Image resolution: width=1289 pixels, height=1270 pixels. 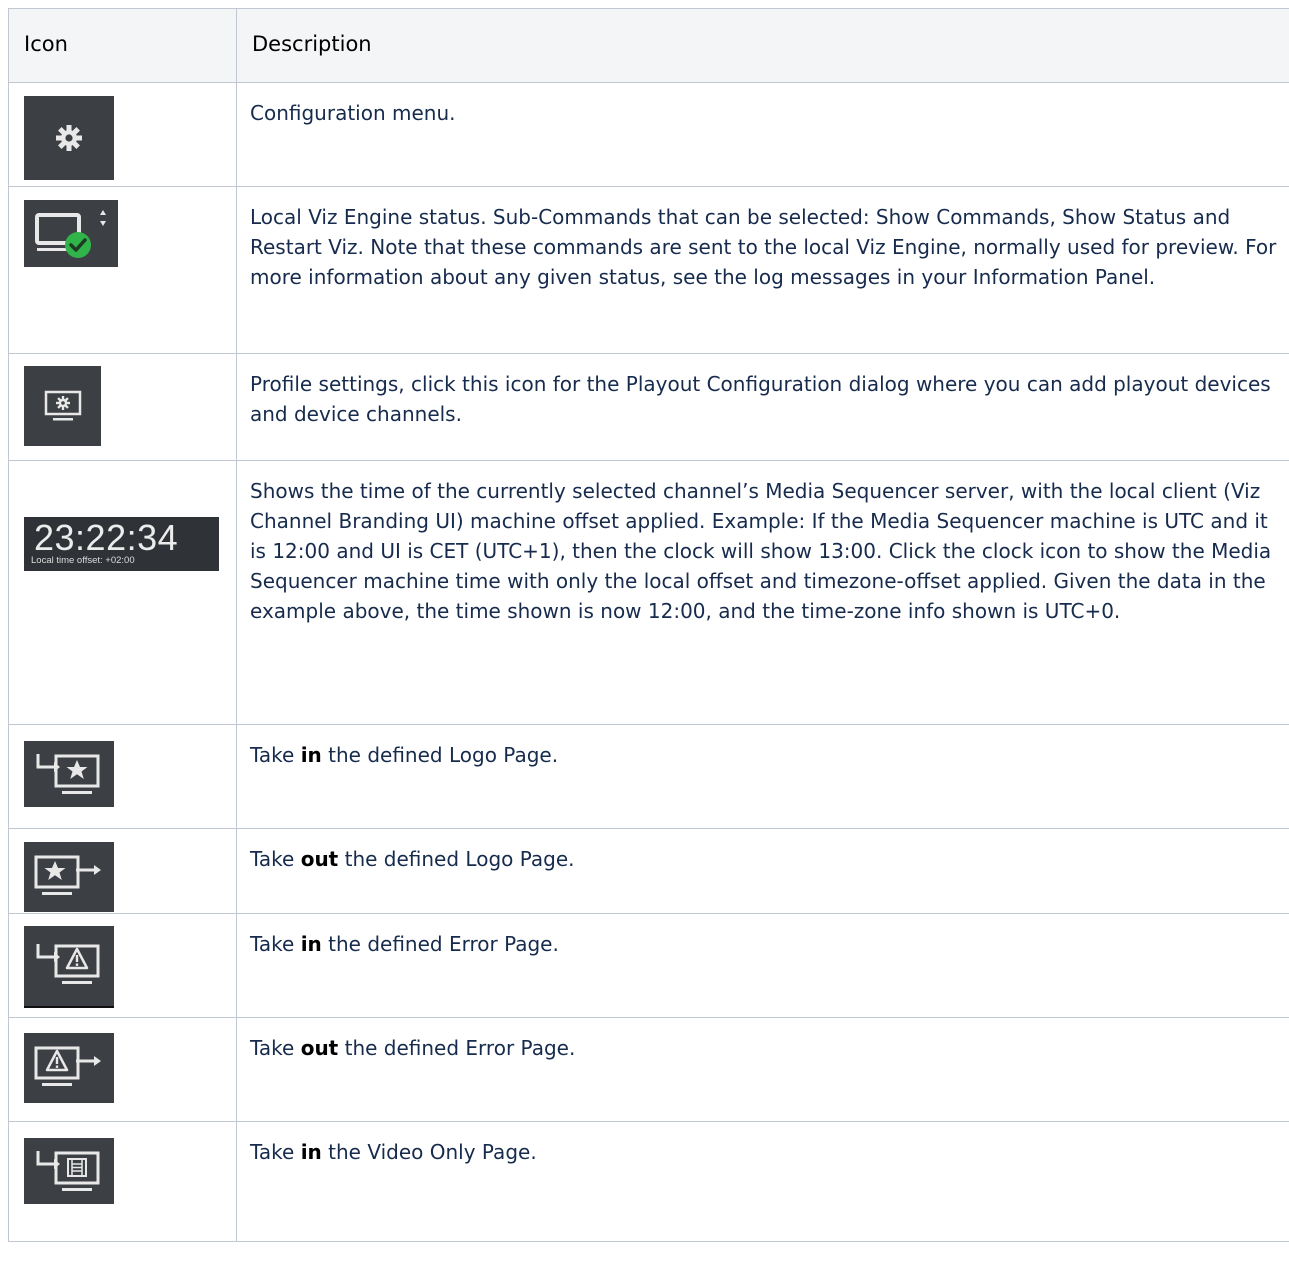 I want to click on table-row: Take in the Video Only Page., so click(x=648, y=1181).